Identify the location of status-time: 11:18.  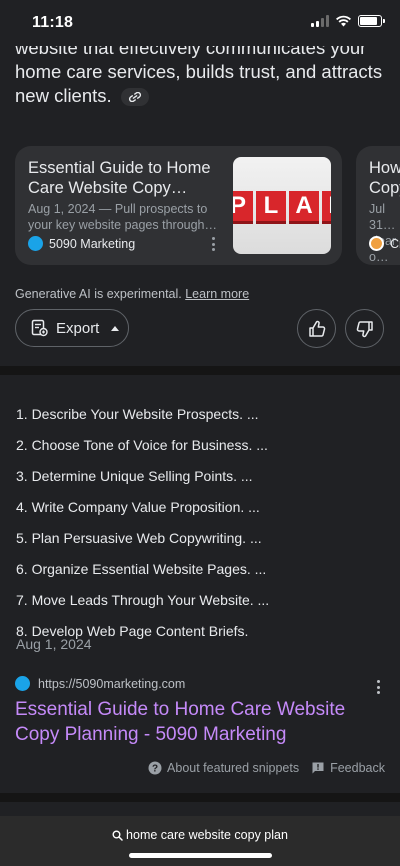
(53, 22).